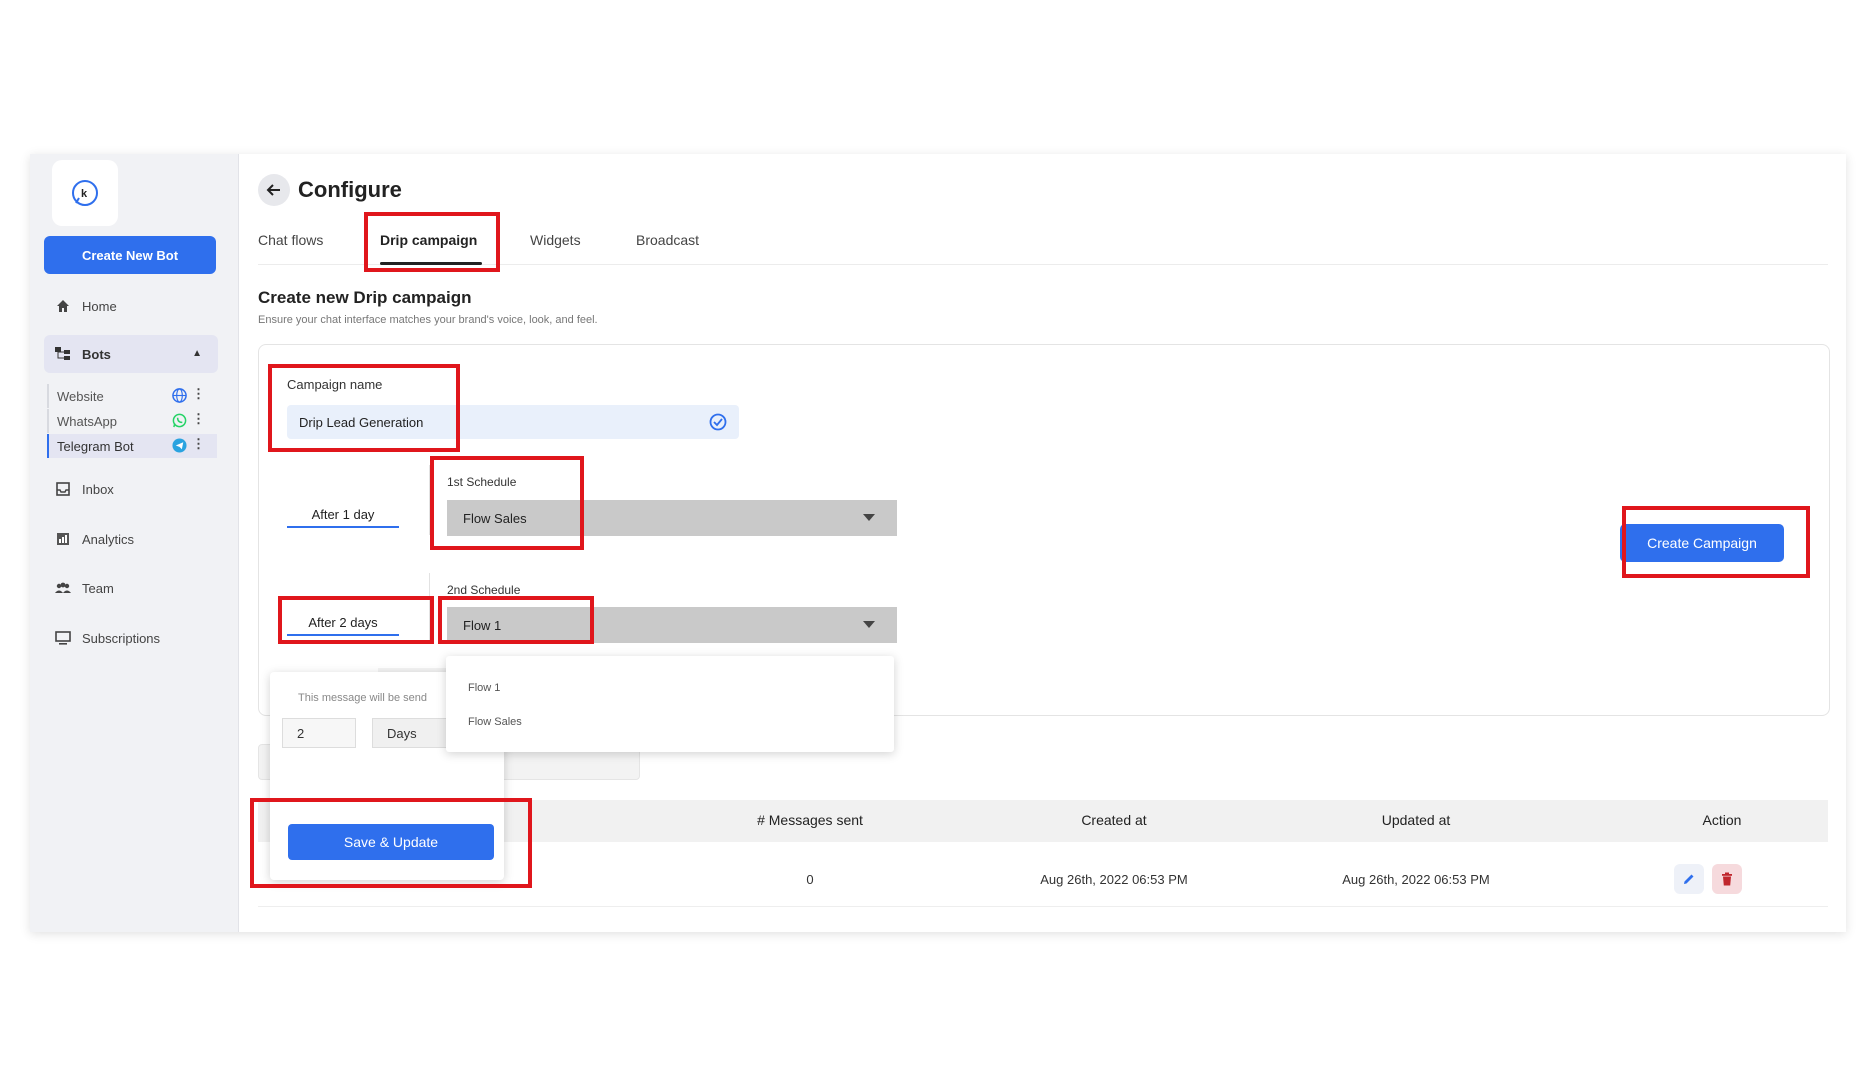 The width and height of the screenshot is (1866, 1080). Describe the element at coordinates (95, 446) in the screenshot. I see `bot-label: Telegram Bot` at that location.